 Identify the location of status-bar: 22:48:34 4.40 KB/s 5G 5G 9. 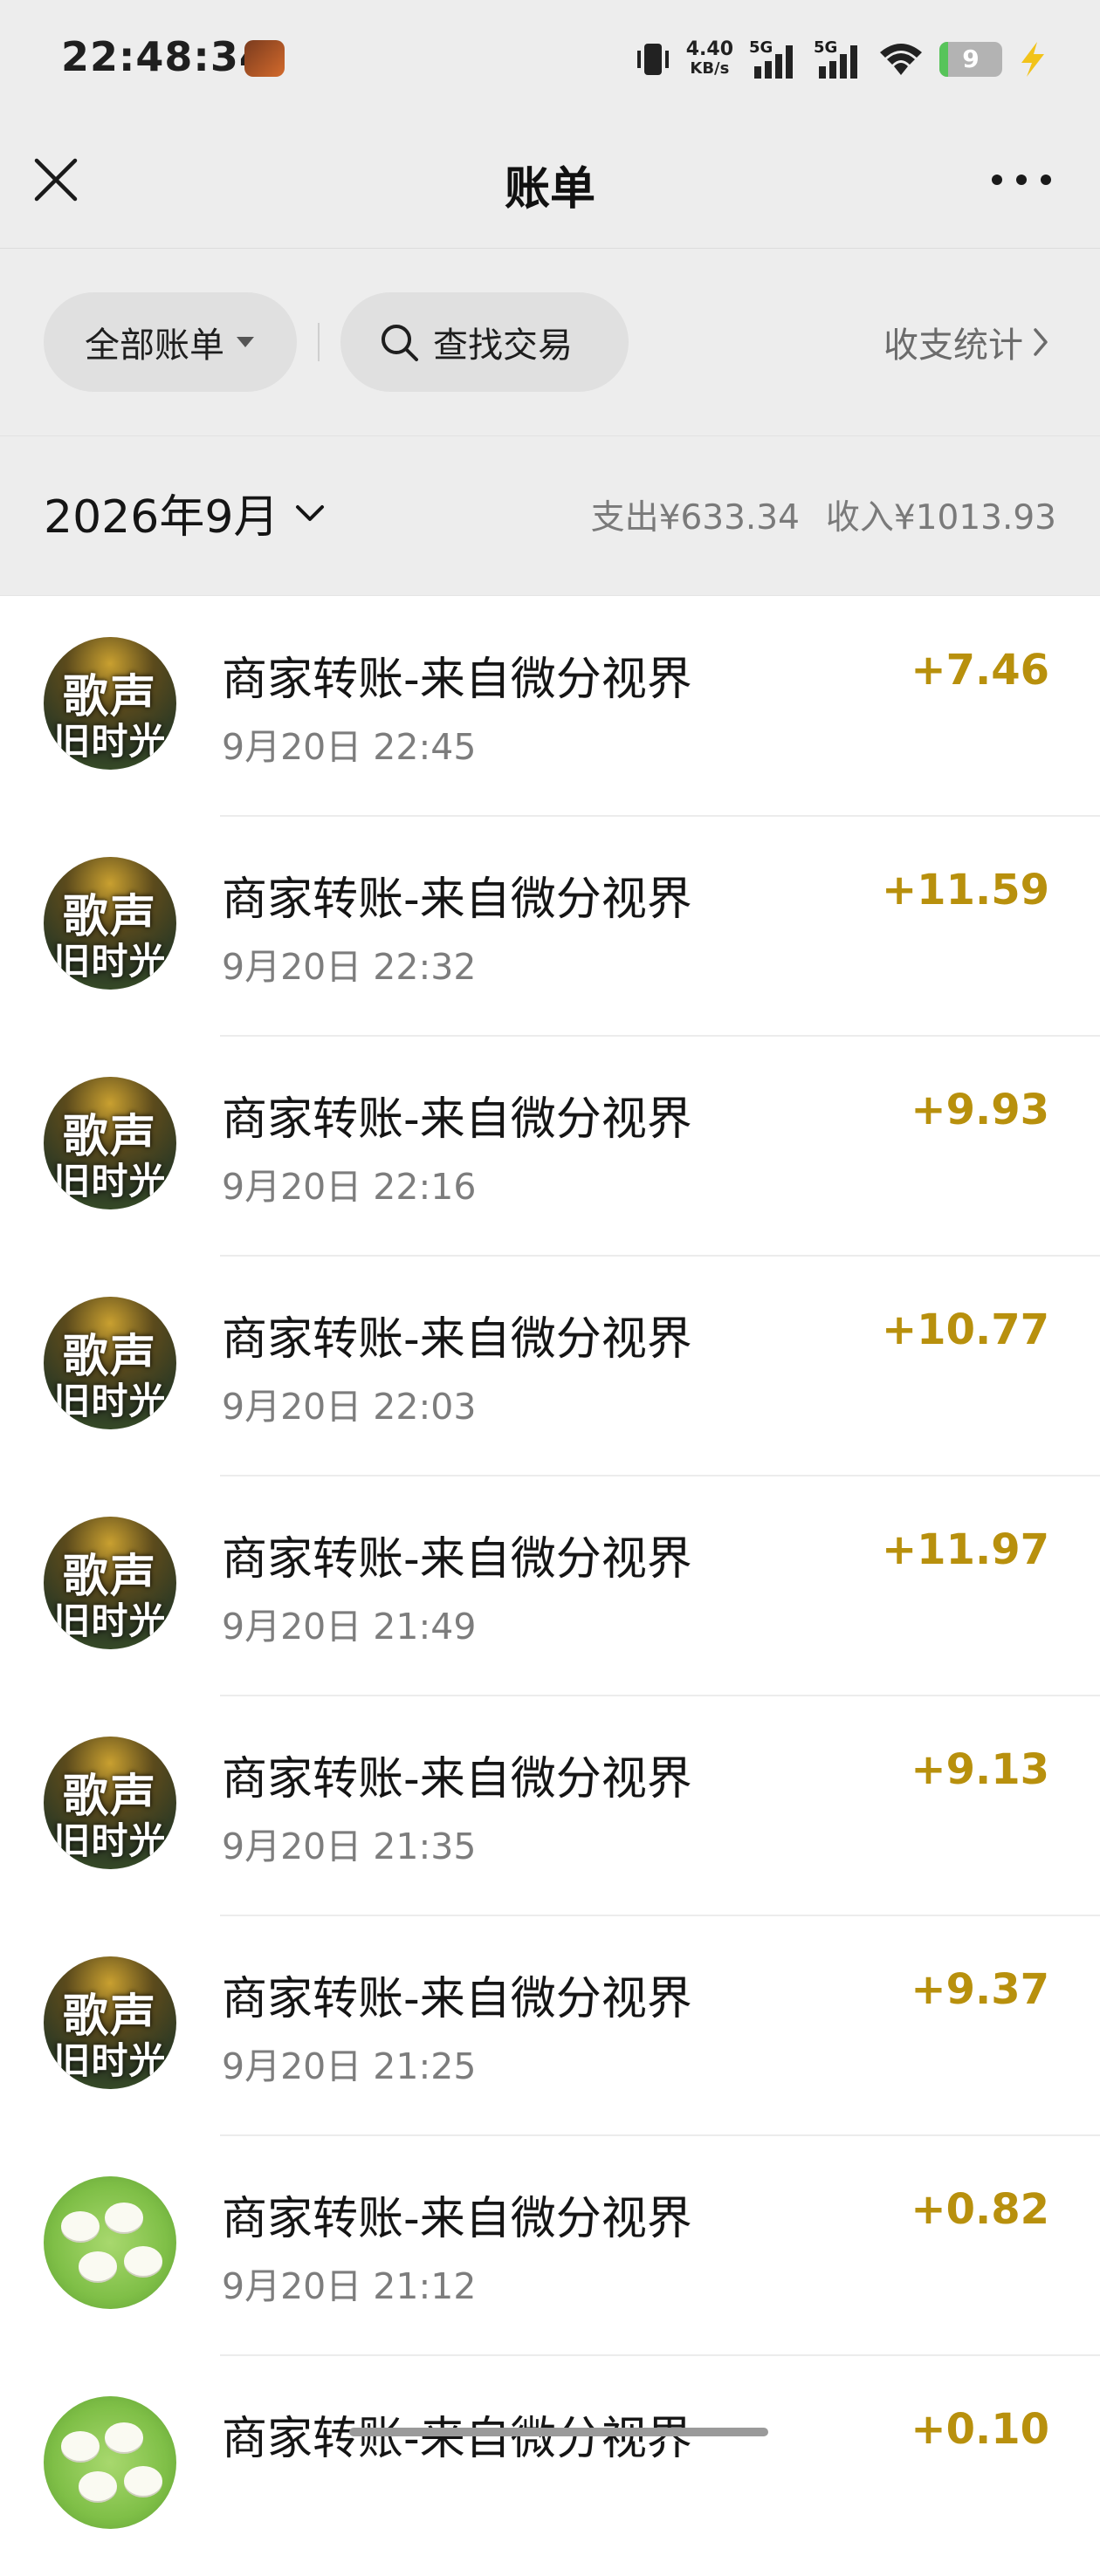
(550, 61).